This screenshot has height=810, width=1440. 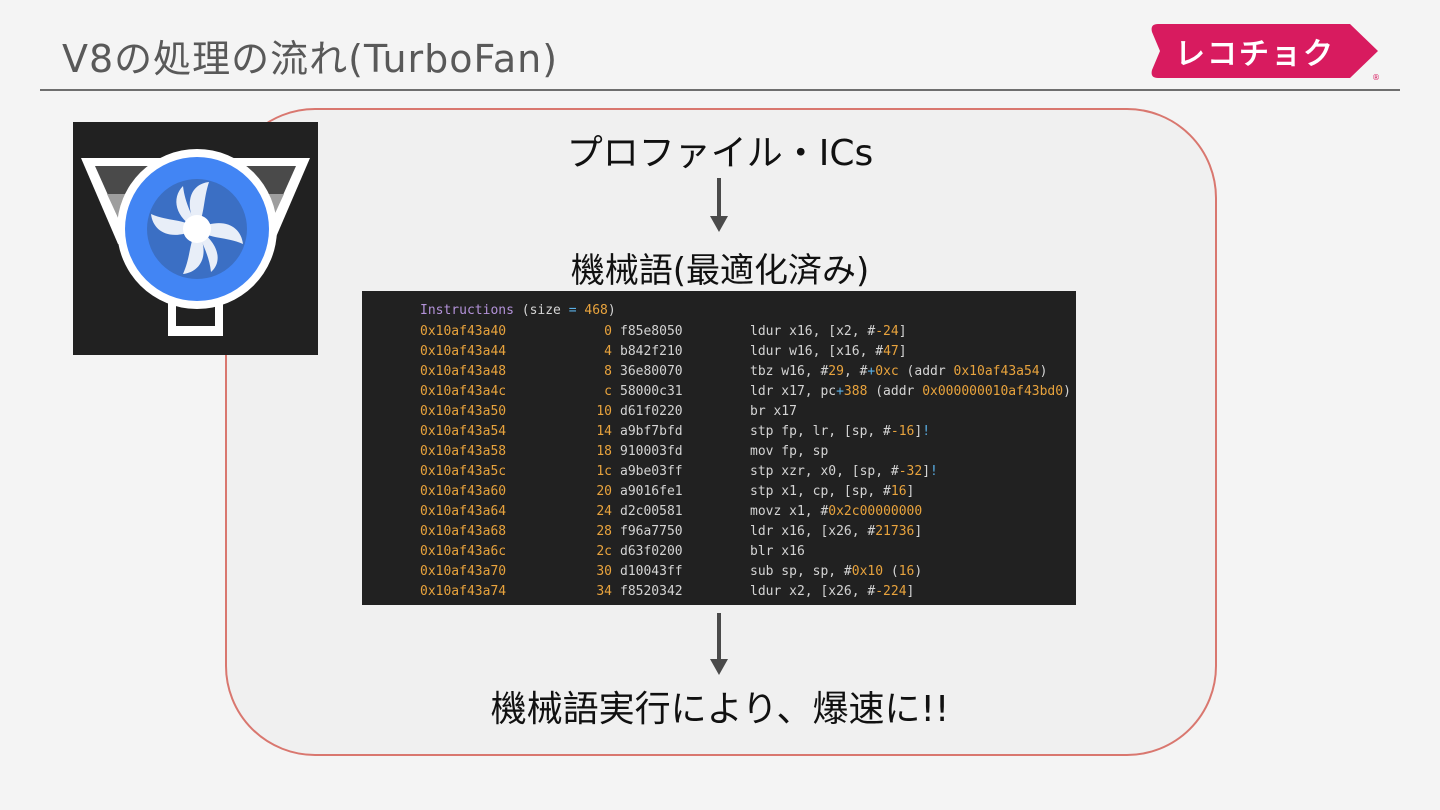 I want to click on code-instruction: br x17, so click(x=773, y=412).